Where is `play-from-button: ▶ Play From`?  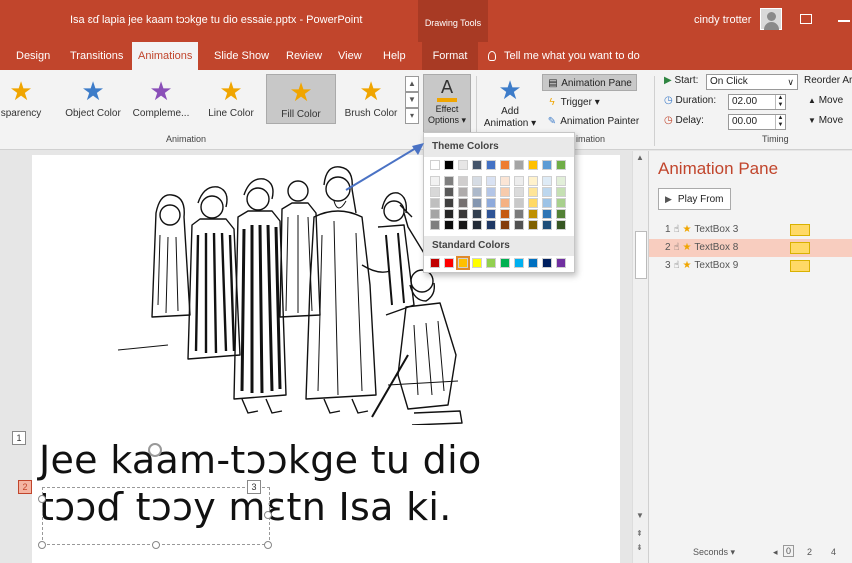
play-from-button: ▶ Play From is located at coordinates (694, 199).